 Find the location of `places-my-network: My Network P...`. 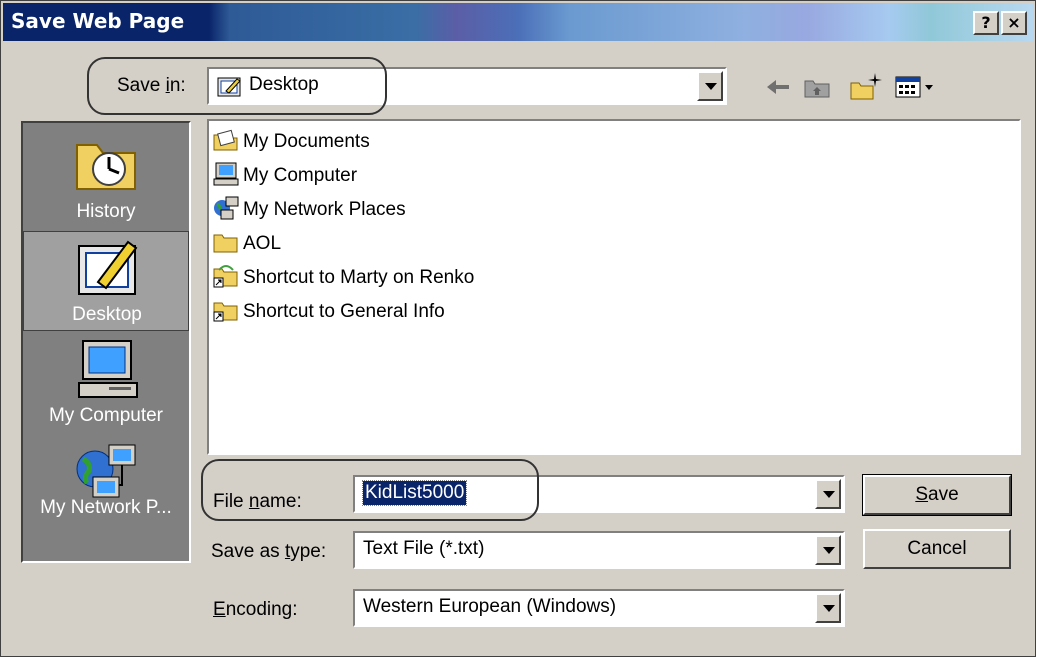

places-my-network: My Network P... is located at coordinates (106, 489).